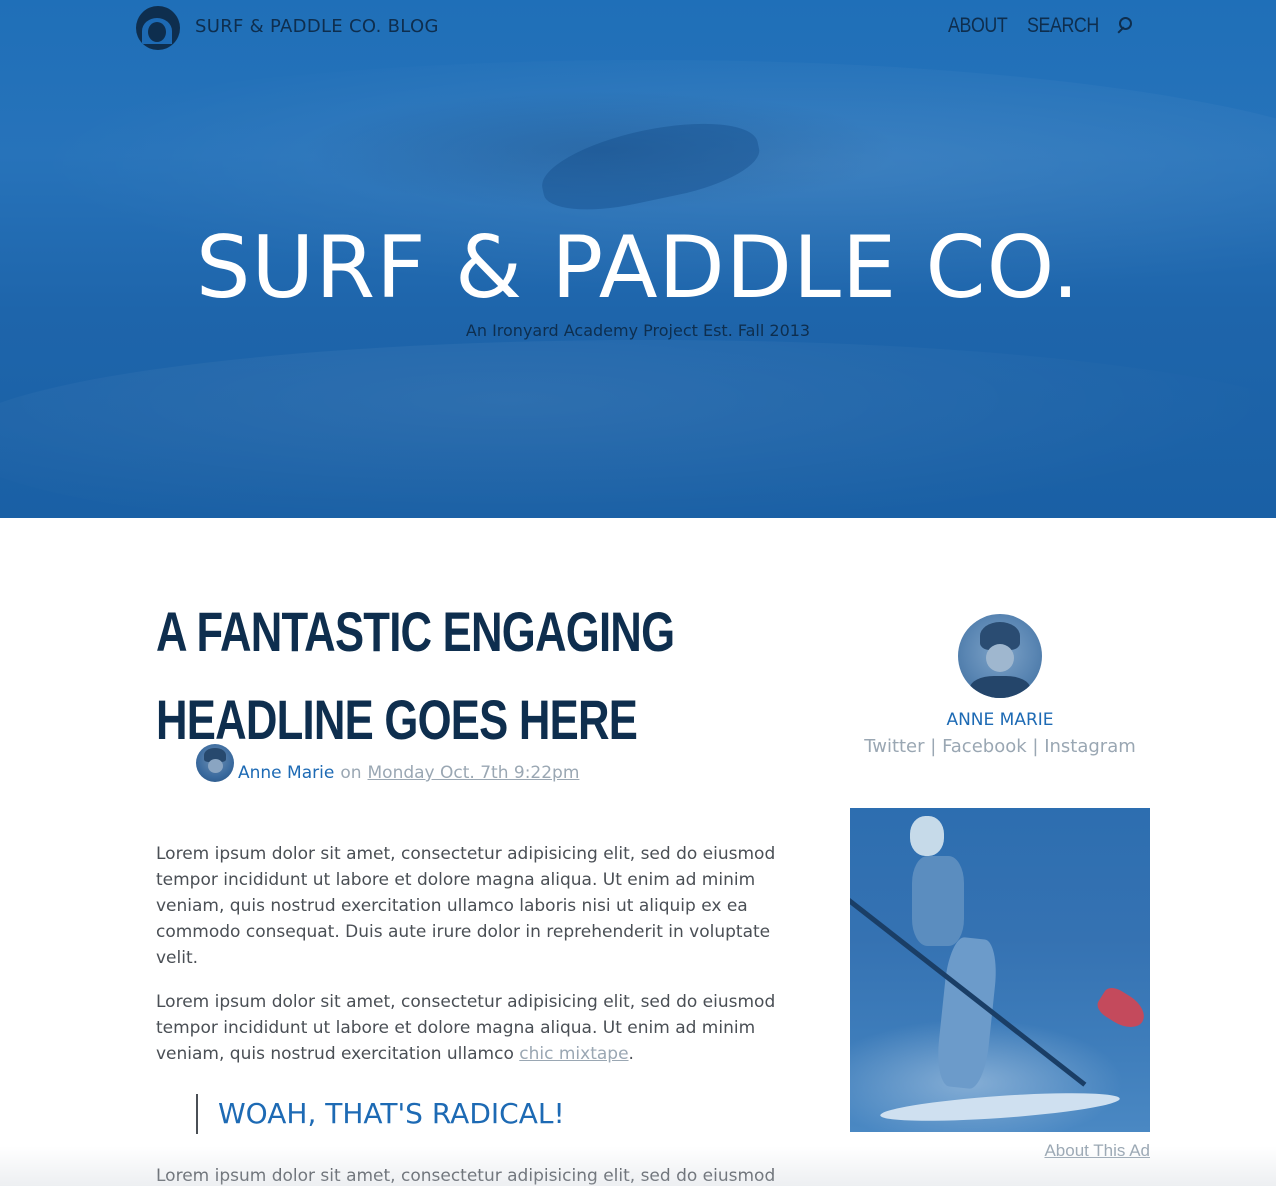 Image resolution: width=1276 pixels, height=1189 pixels. Describe the element at coordinates (1000, 970) in the screenshot. I see `ad-image-paddleboarder` at that location.